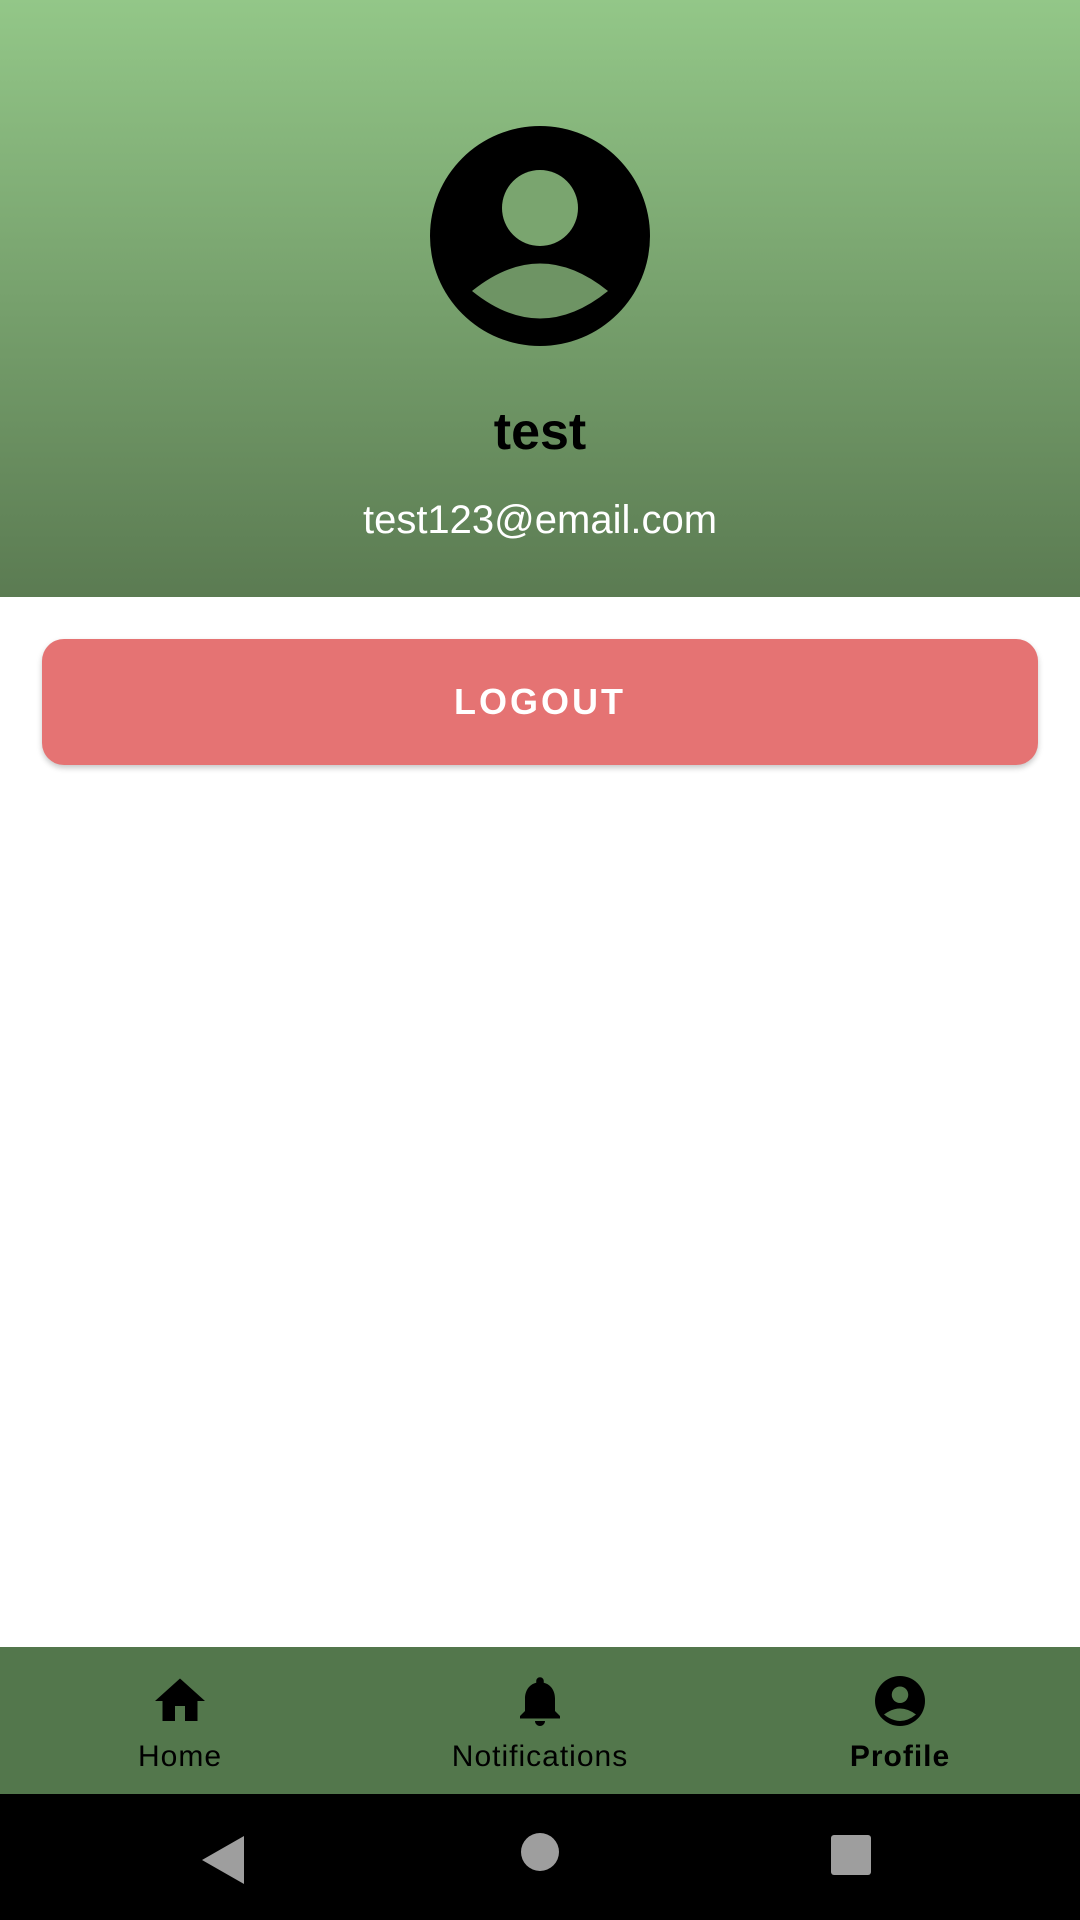  Describe the element at coordinates (540, 1852) in the screenshot. I see `home-circle-icon` at that location.